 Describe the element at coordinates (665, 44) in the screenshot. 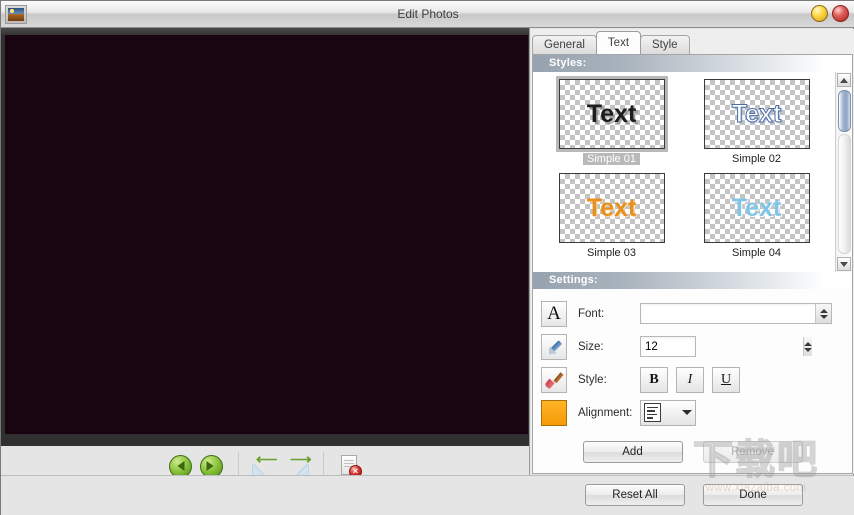

I see `tab-style: Style` at that location.